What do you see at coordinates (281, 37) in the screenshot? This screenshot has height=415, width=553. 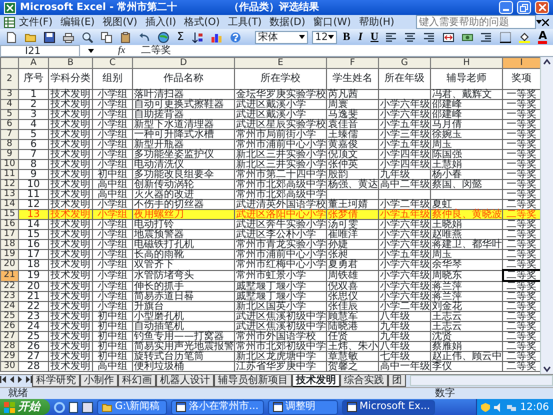 I see `font-select: 宋体` at bounding box center [281, 37].